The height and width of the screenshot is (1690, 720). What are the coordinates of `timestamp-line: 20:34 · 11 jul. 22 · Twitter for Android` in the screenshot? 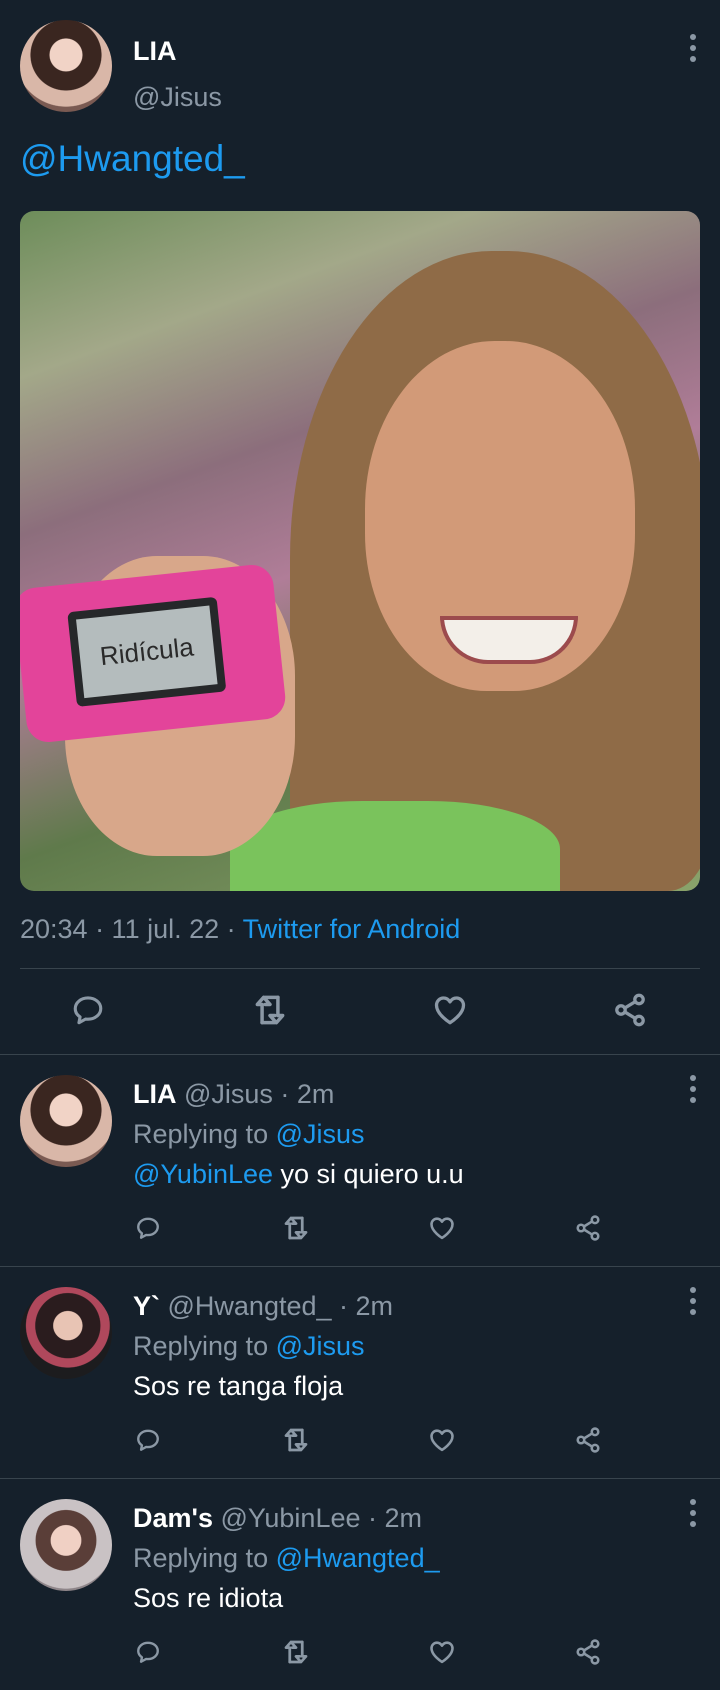 It's located at (240, 929).